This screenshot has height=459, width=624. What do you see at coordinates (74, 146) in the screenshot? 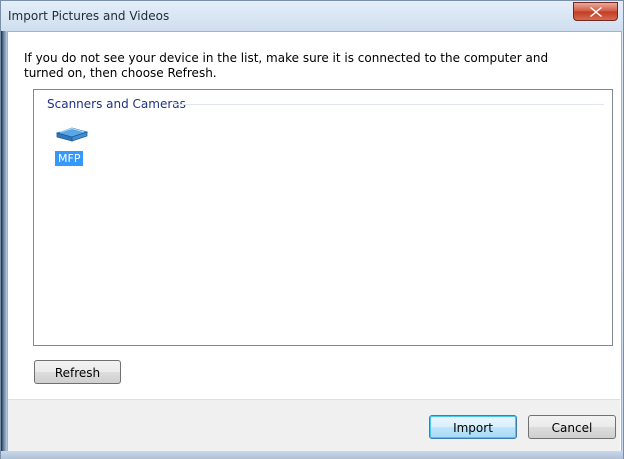
I see `device-item-mfp: MFP` at bounding box center [74, 146].